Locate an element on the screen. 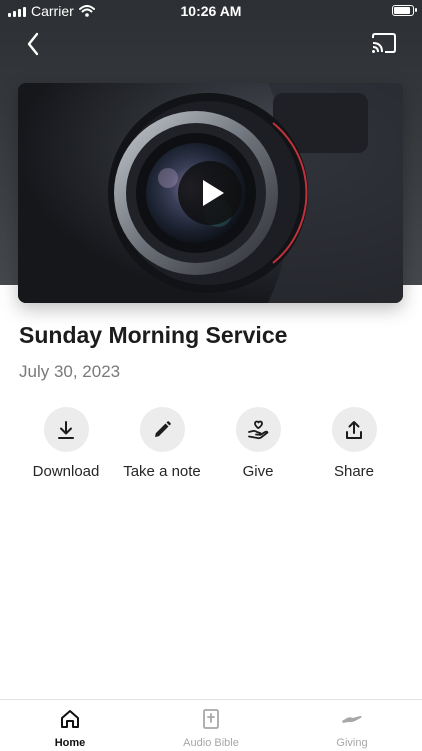  take-note-button: Take a note is located at coordinates (162, 443).